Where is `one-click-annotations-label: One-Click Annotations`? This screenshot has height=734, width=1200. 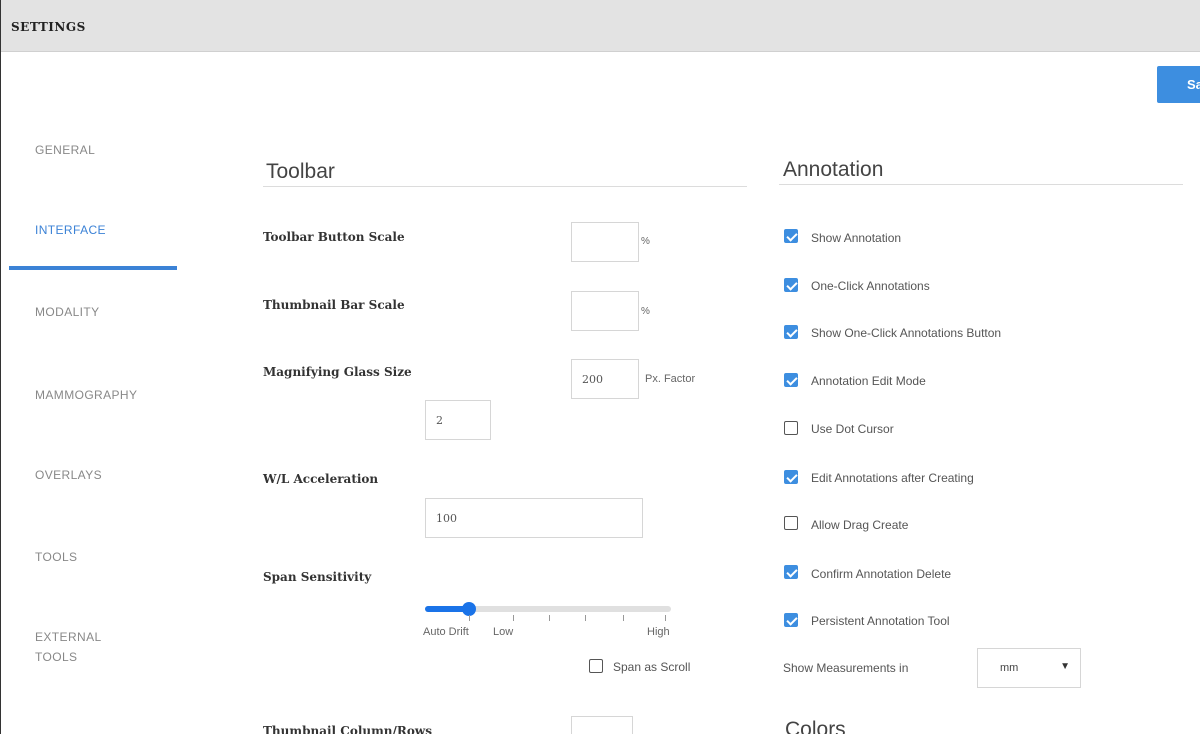
one-click-annotations-label: One-Click Annotations is located at coordinates (870, 286).